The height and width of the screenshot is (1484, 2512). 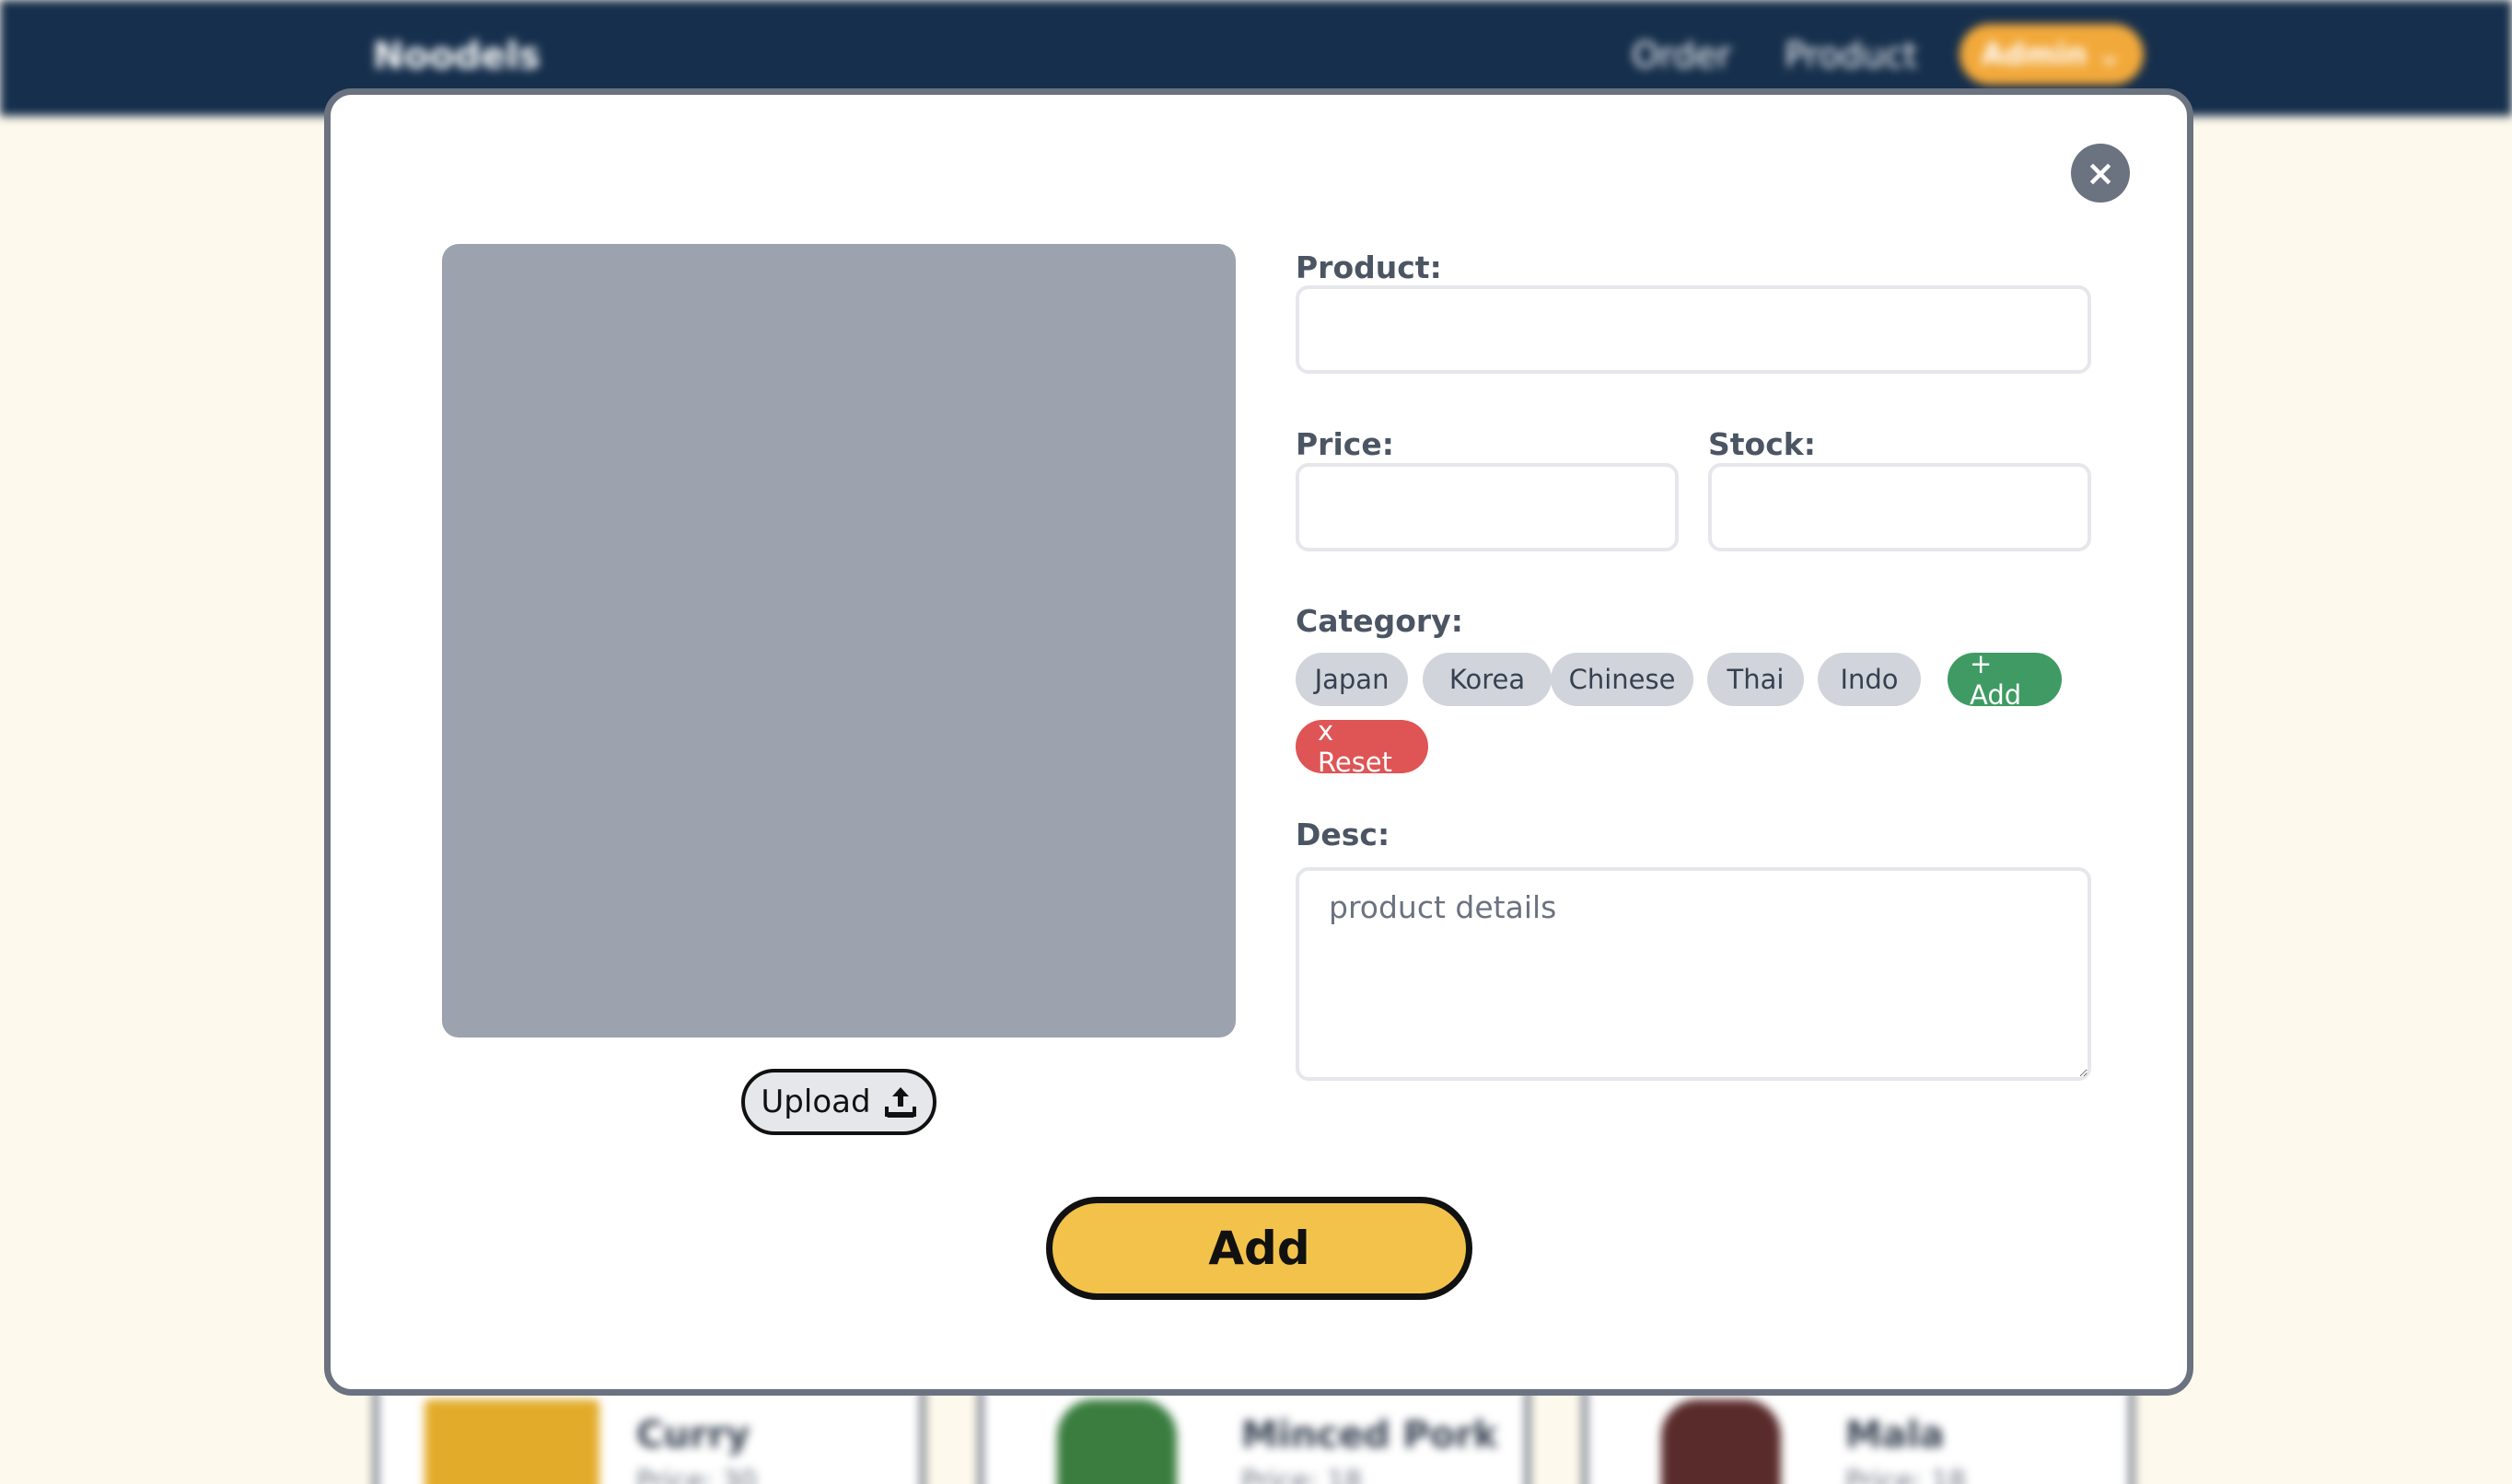 I want to click on upload-button: Upload, so click(x=839, y=1102).